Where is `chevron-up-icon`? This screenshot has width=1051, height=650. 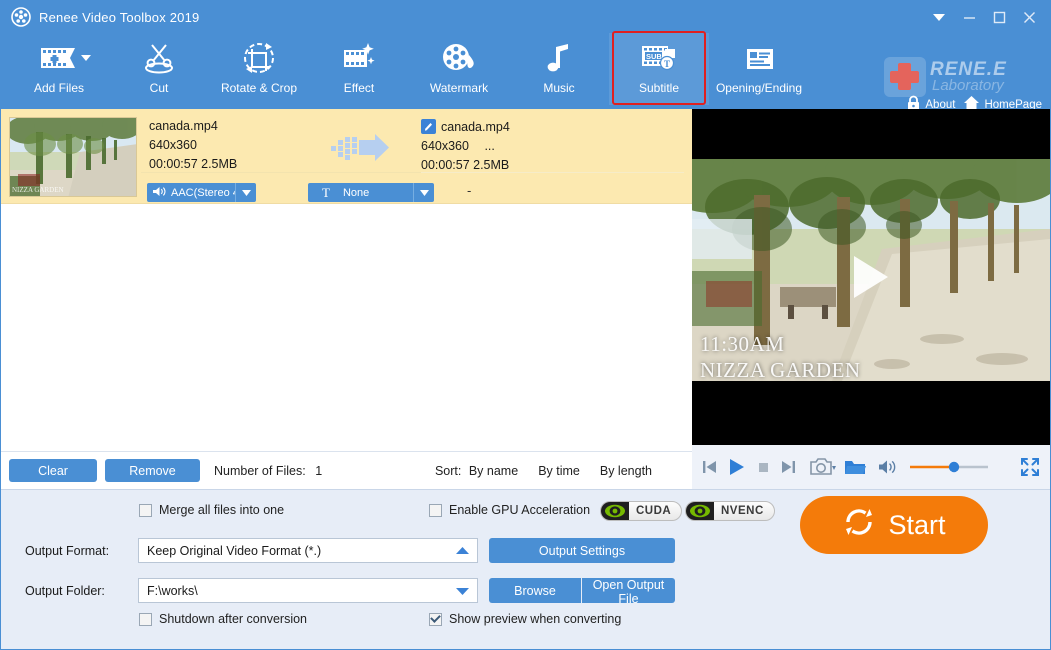 chevron-up-icon is located at coordinates (462, 551).